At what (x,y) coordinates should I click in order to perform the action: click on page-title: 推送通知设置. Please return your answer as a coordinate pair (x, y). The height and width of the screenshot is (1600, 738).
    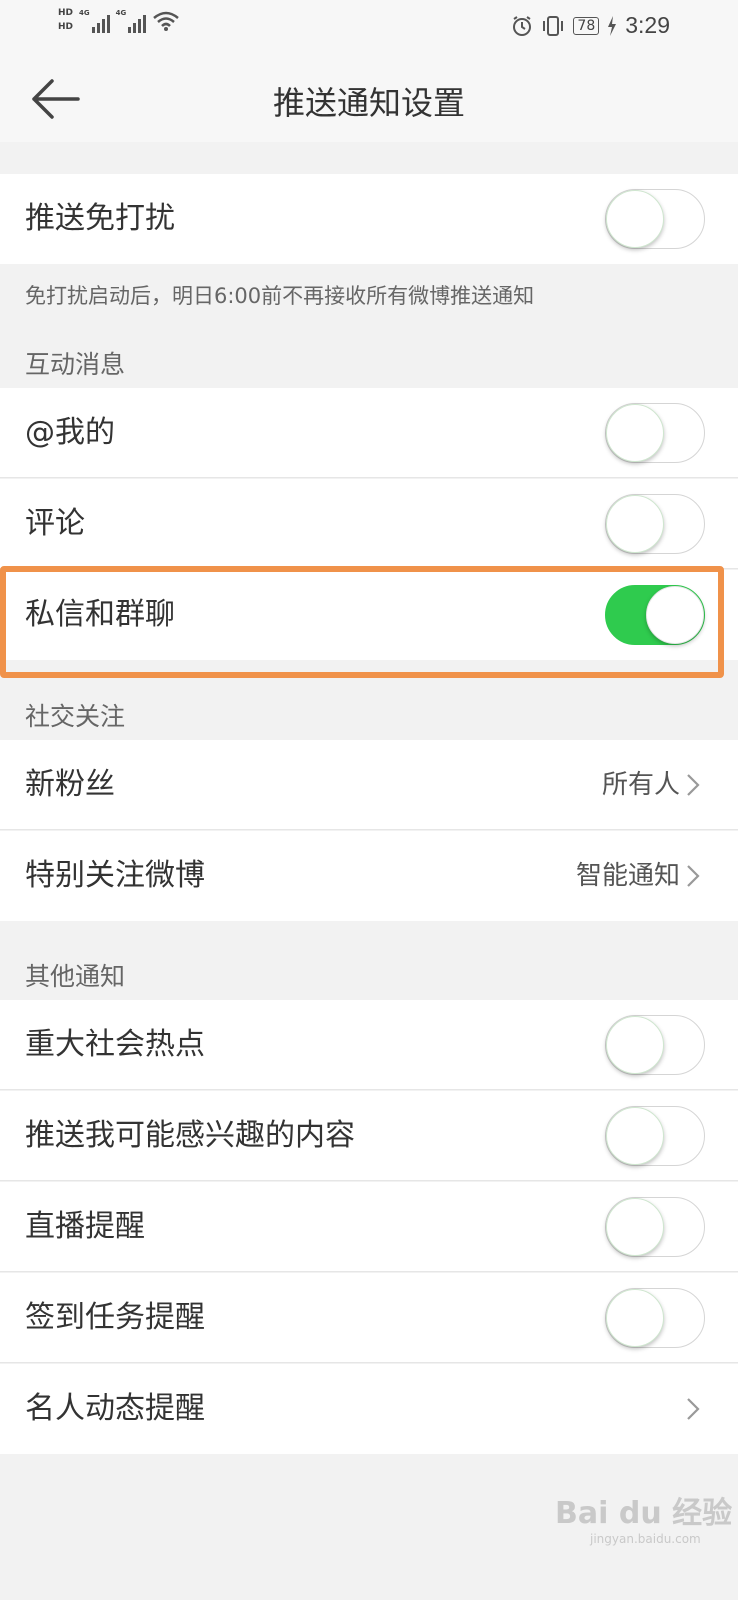
    Looking at the image, I should click on (368, 103).